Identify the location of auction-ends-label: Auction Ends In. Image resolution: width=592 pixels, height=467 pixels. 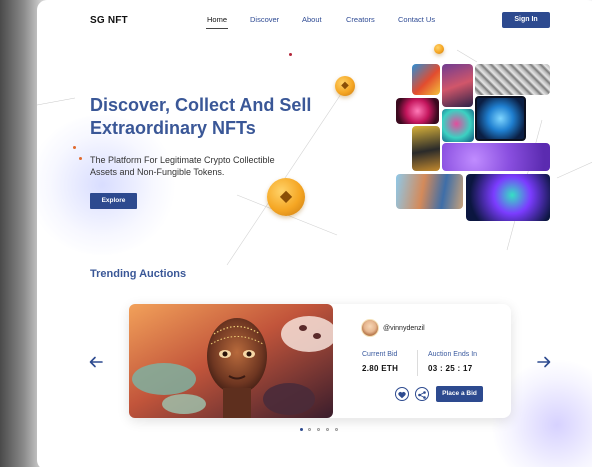
(453, 354).